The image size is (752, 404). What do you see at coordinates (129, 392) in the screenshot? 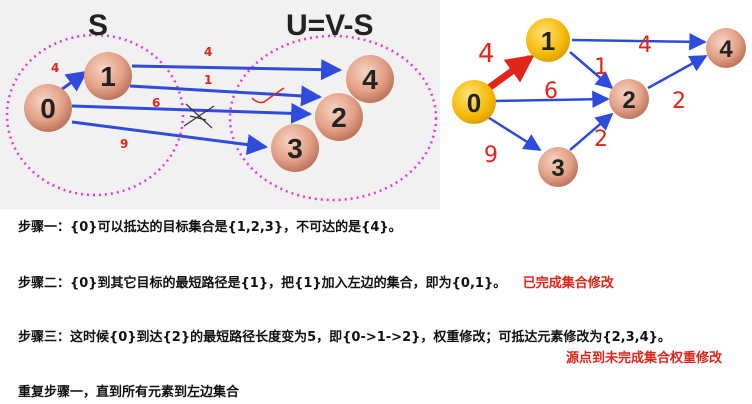
I see `step-repeat: 重复步骤一，直到所有元素到左边集合` at bounding box center [129, 392].